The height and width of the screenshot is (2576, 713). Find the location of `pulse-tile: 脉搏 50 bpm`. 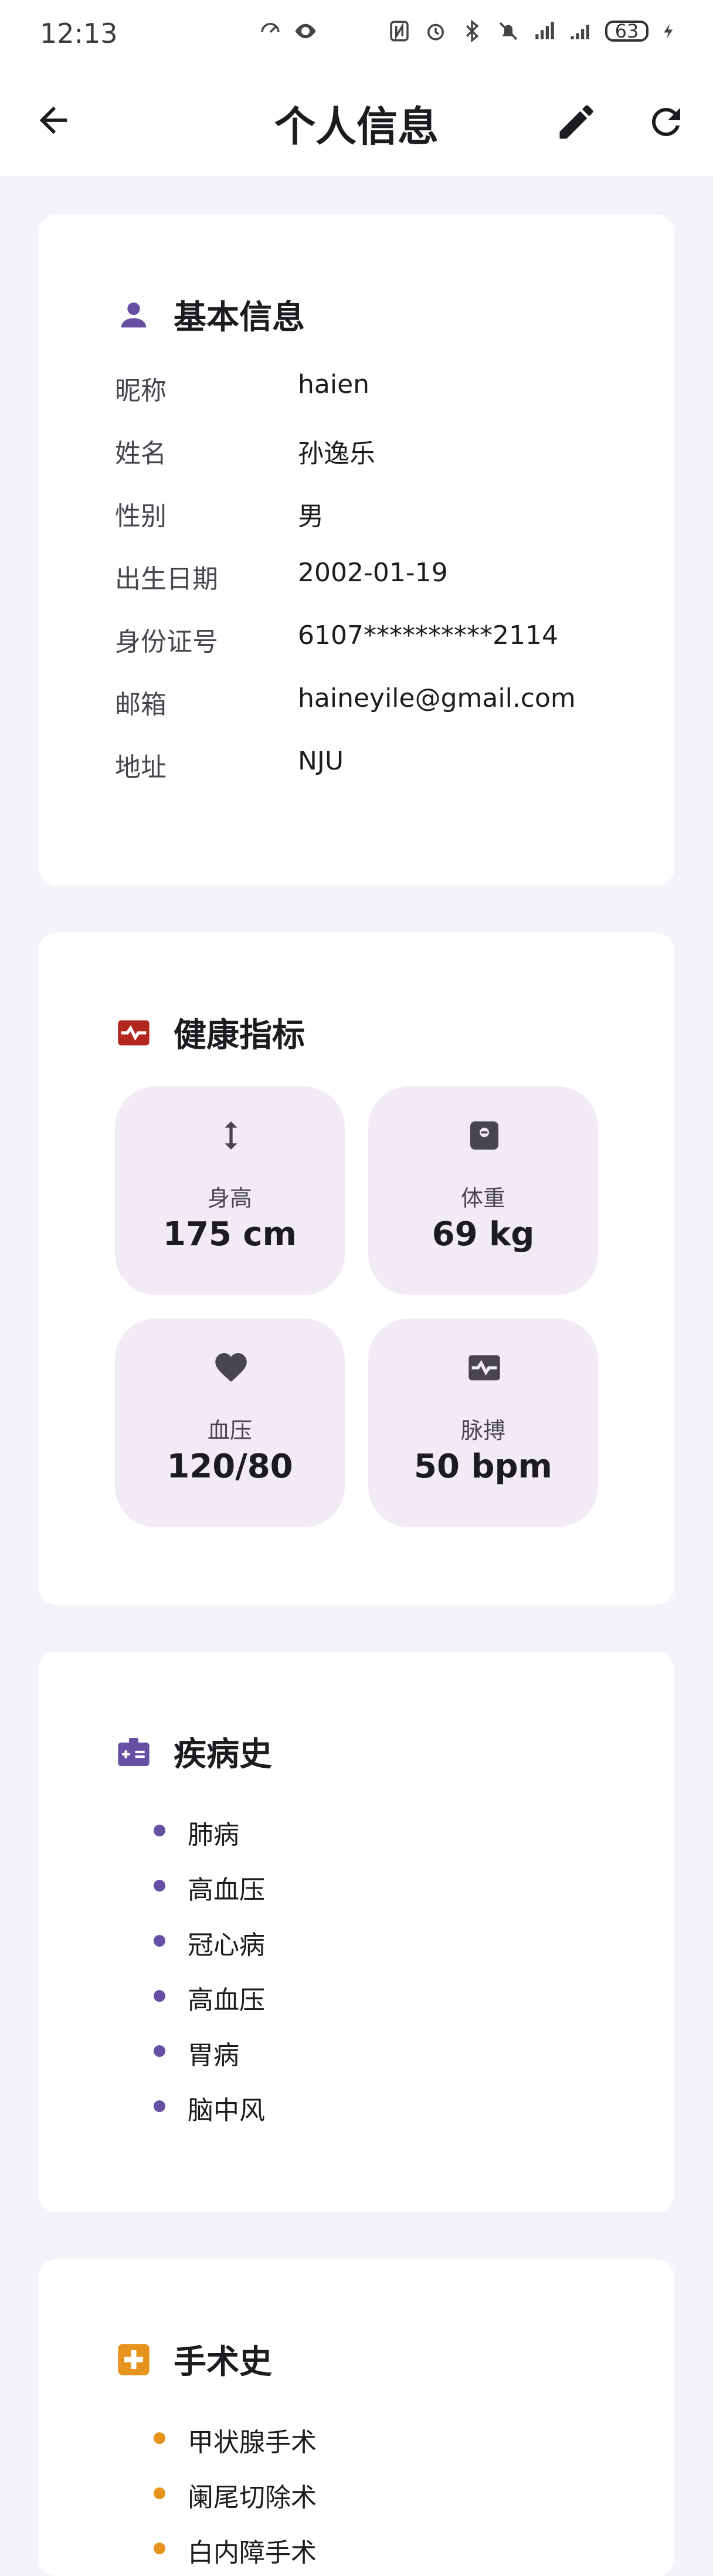

pulse-tile: 脉搏 50 bpm is located at coordinates (483, 1423).